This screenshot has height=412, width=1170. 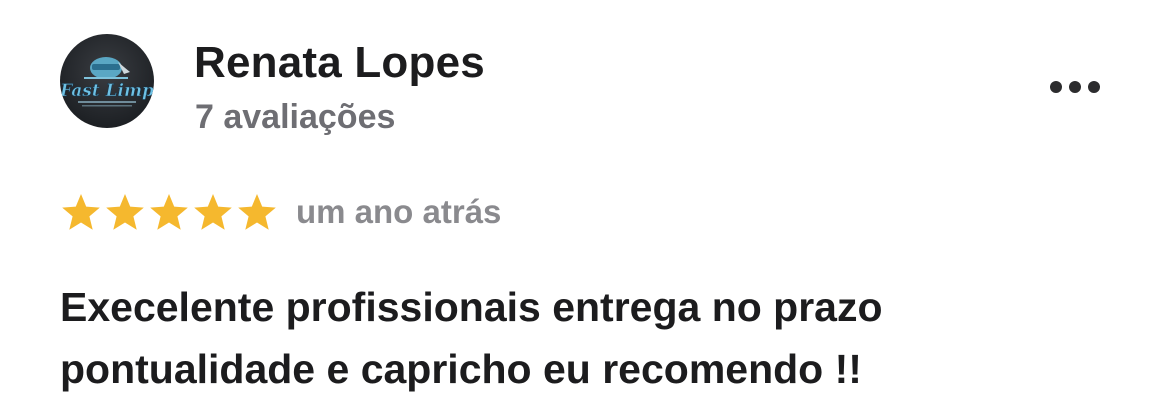 I want to click on star-rating, so click(x=169, y=212).